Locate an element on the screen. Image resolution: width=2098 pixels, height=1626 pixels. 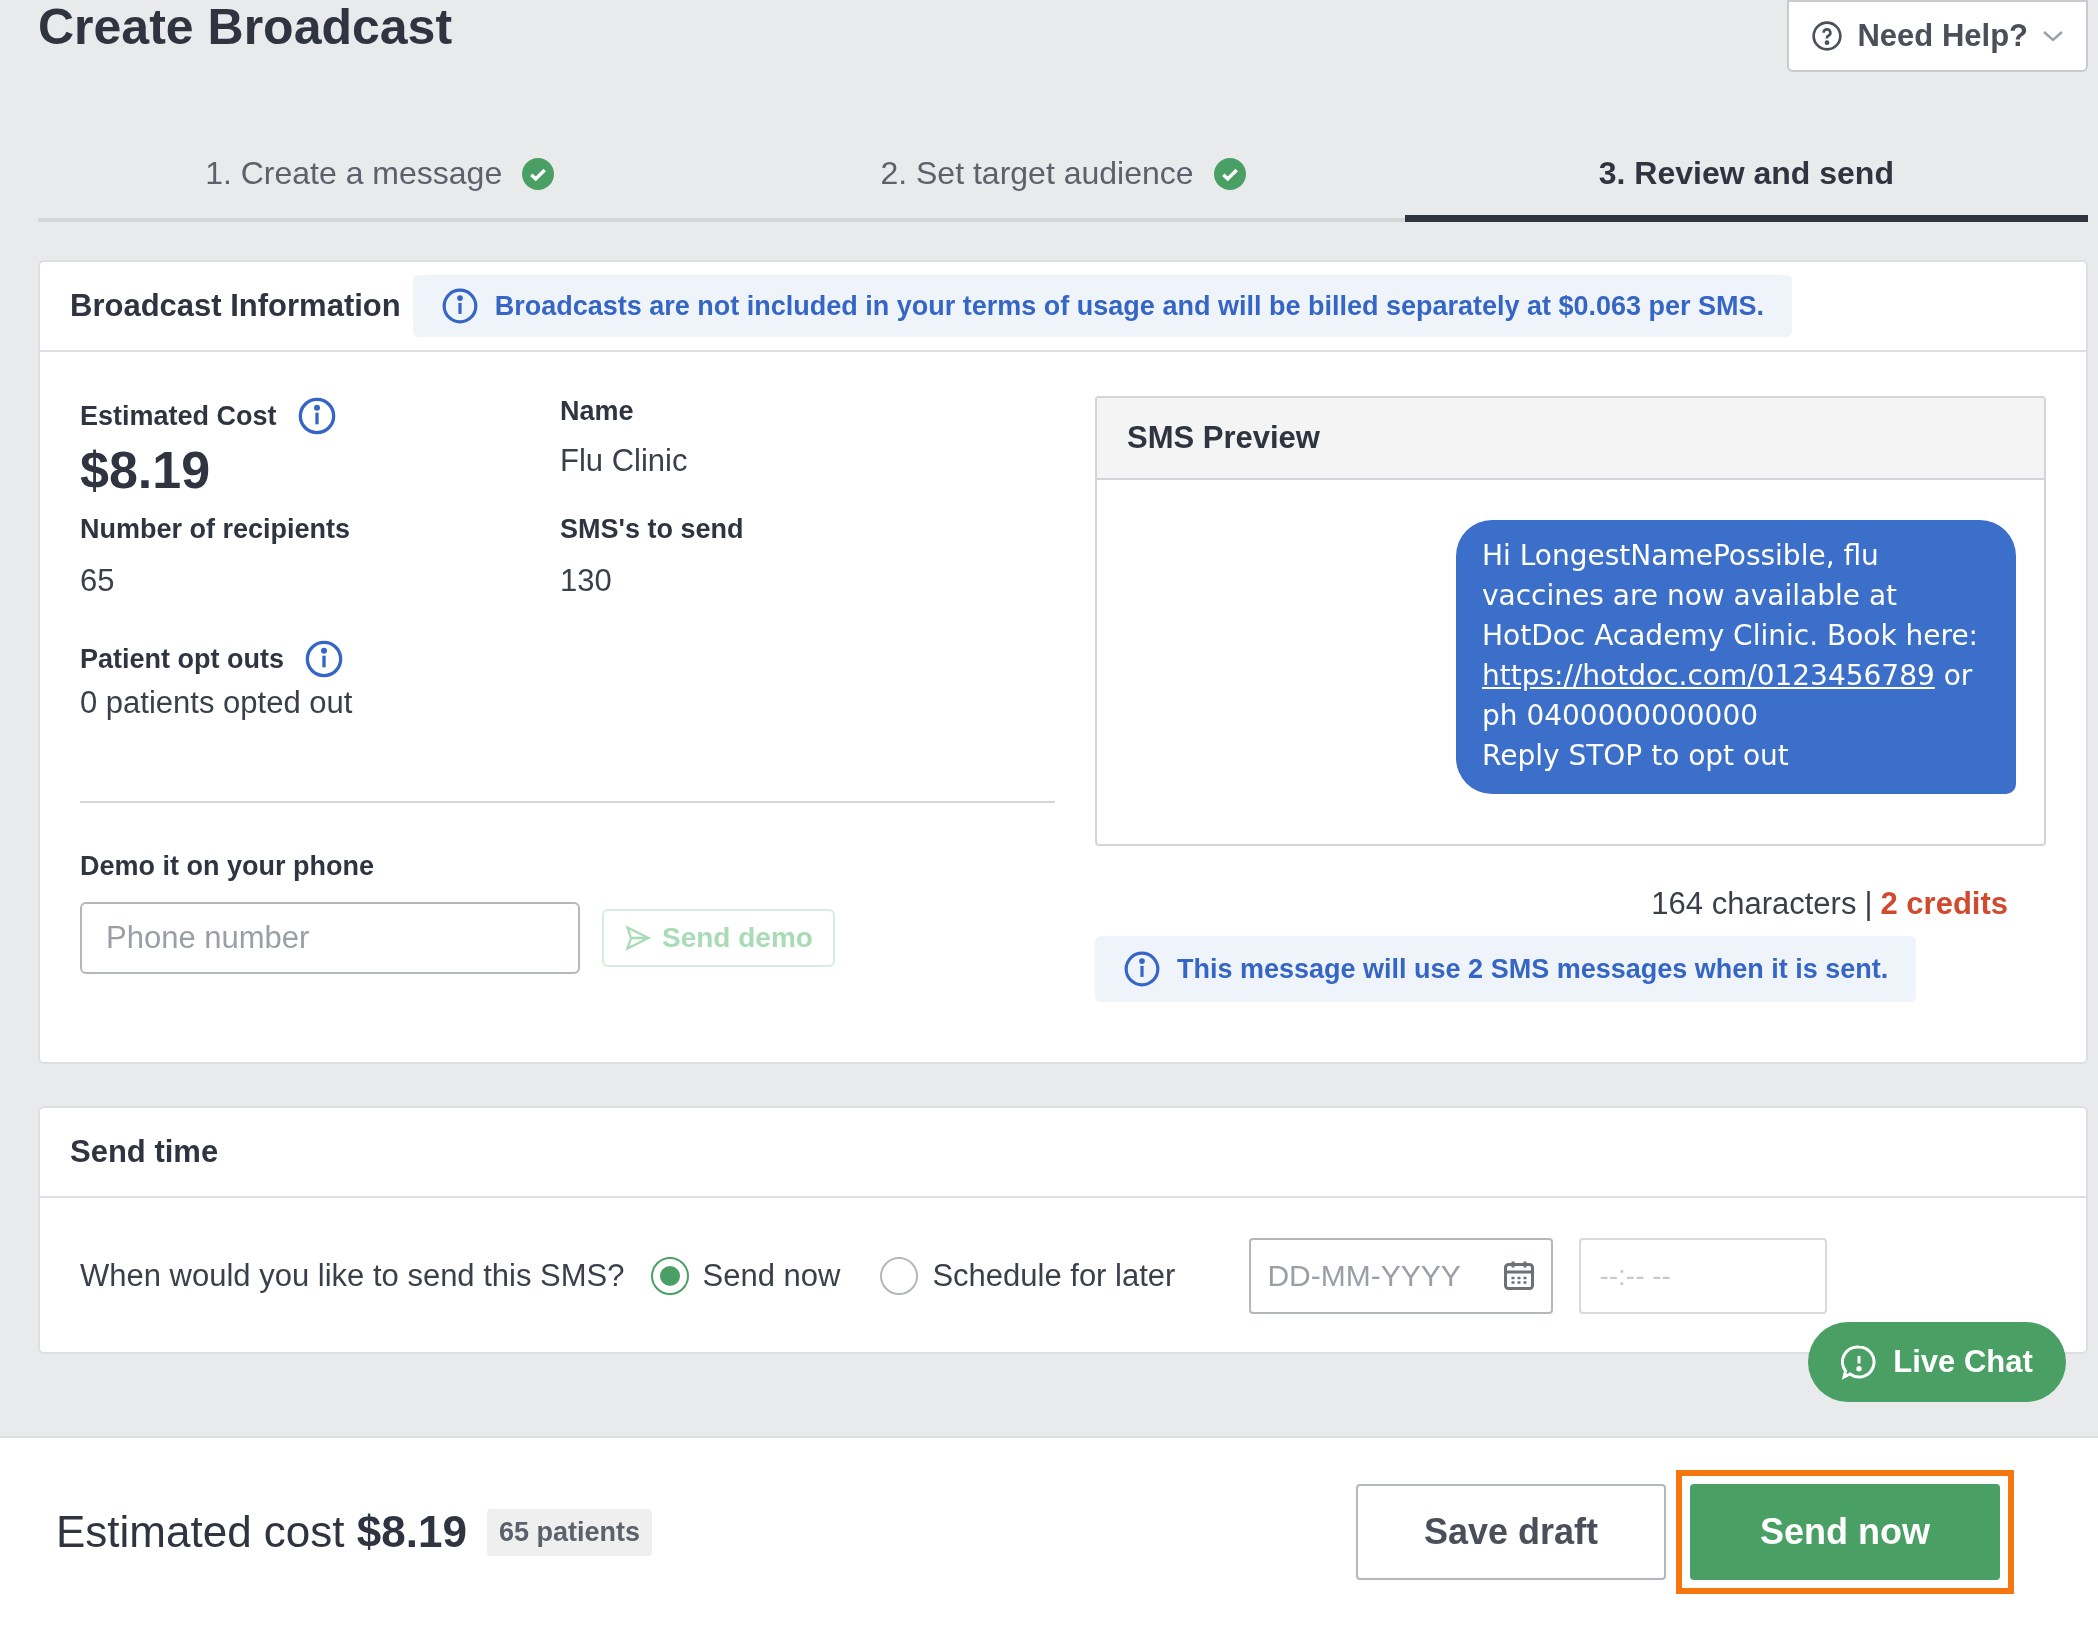
notice-text: Broadcasts are not included in your terms of usage and will be billed separately at $0.063 per SMS. is located at coordinates (1129, 306).